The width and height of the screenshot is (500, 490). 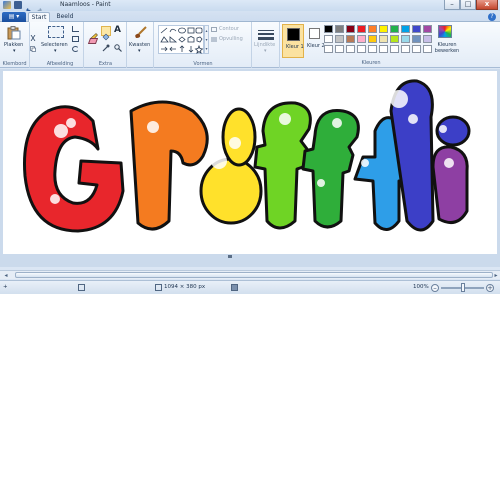 I want to click on zoom-in-button: +, so click(x=490, y=288).